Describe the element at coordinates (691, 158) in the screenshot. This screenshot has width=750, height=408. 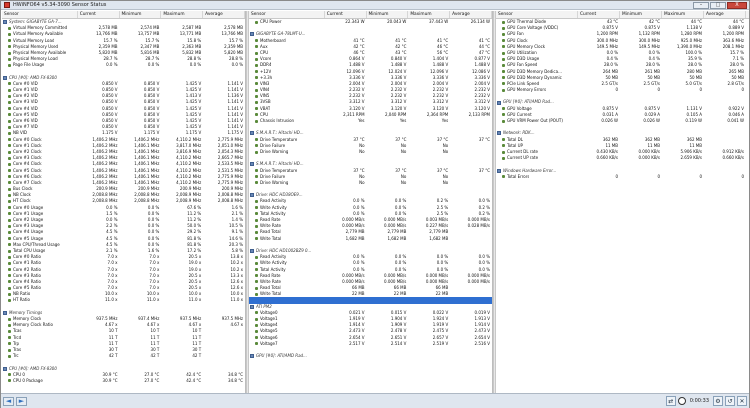
I see `sensor-value-maximum: 2.659 KB/s` at that location.